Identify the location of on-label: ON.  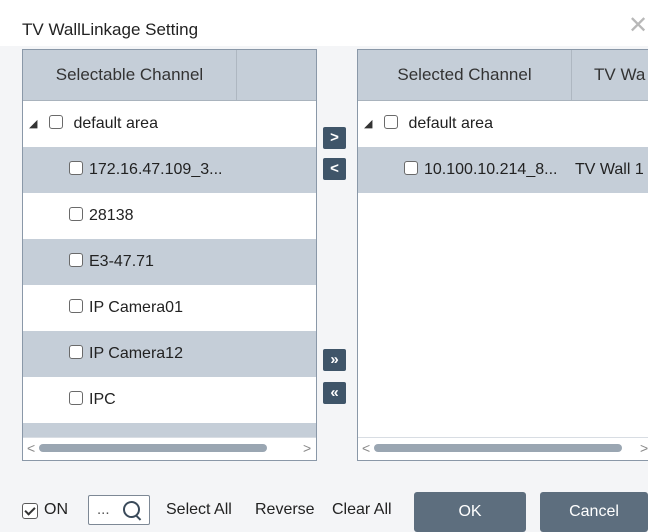
(56, 509).